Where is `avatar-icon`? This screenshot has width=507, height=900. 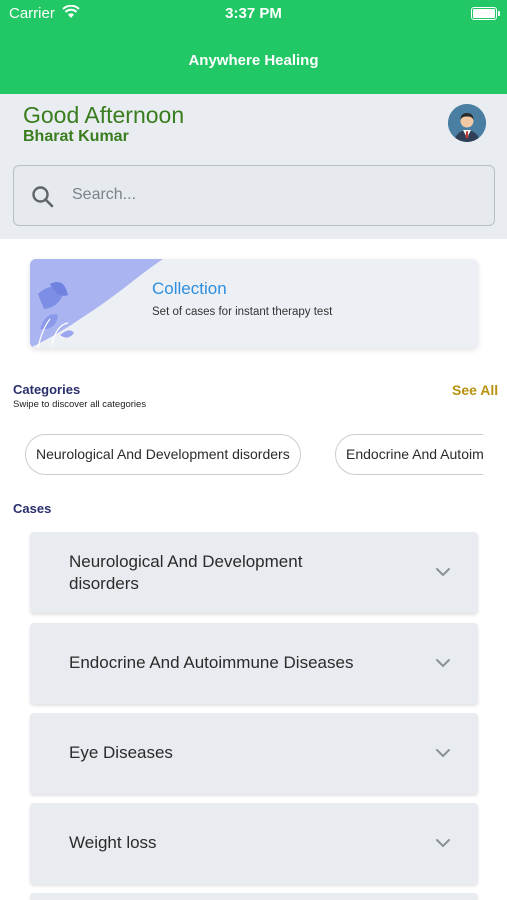
avatar-icon is located at coordinates (467, 123).